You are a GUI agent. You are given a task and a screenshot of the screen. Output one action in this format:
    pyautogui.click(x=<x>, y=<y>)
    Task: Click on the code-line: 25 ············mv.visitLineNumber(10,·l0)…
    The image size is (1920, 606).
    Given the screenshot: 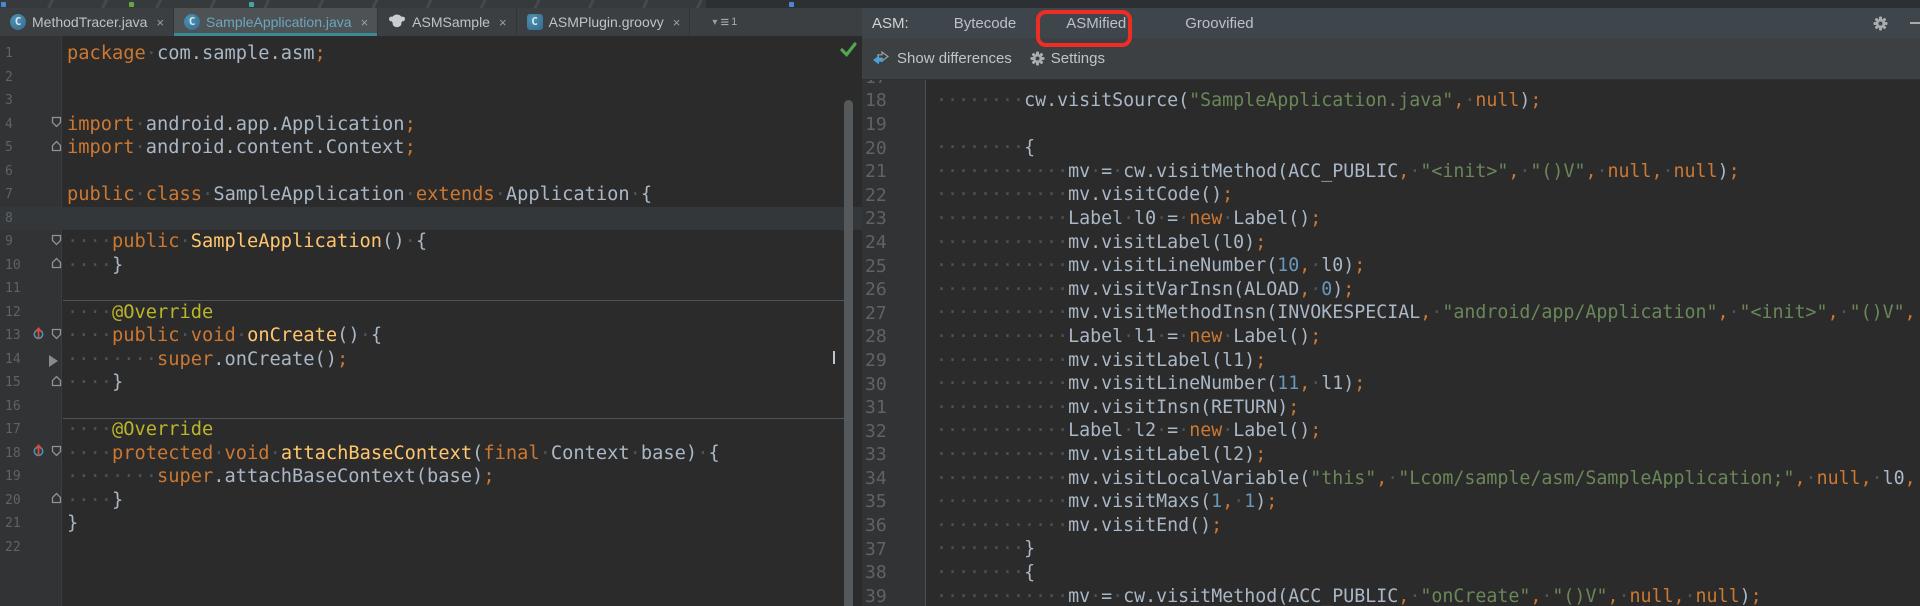 What is the action you would take?
    pyautogui.click(x=1391, y=266)
    